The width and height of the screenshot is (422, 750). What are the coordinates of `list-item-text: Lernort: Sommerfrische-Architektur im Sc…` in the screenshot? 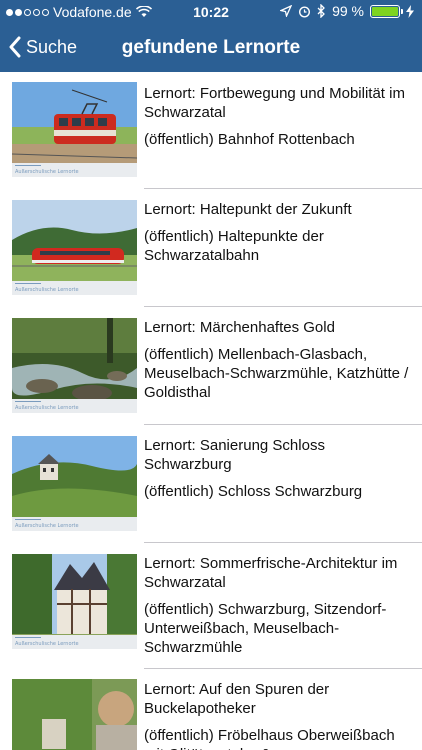 It's located at (278, 605).